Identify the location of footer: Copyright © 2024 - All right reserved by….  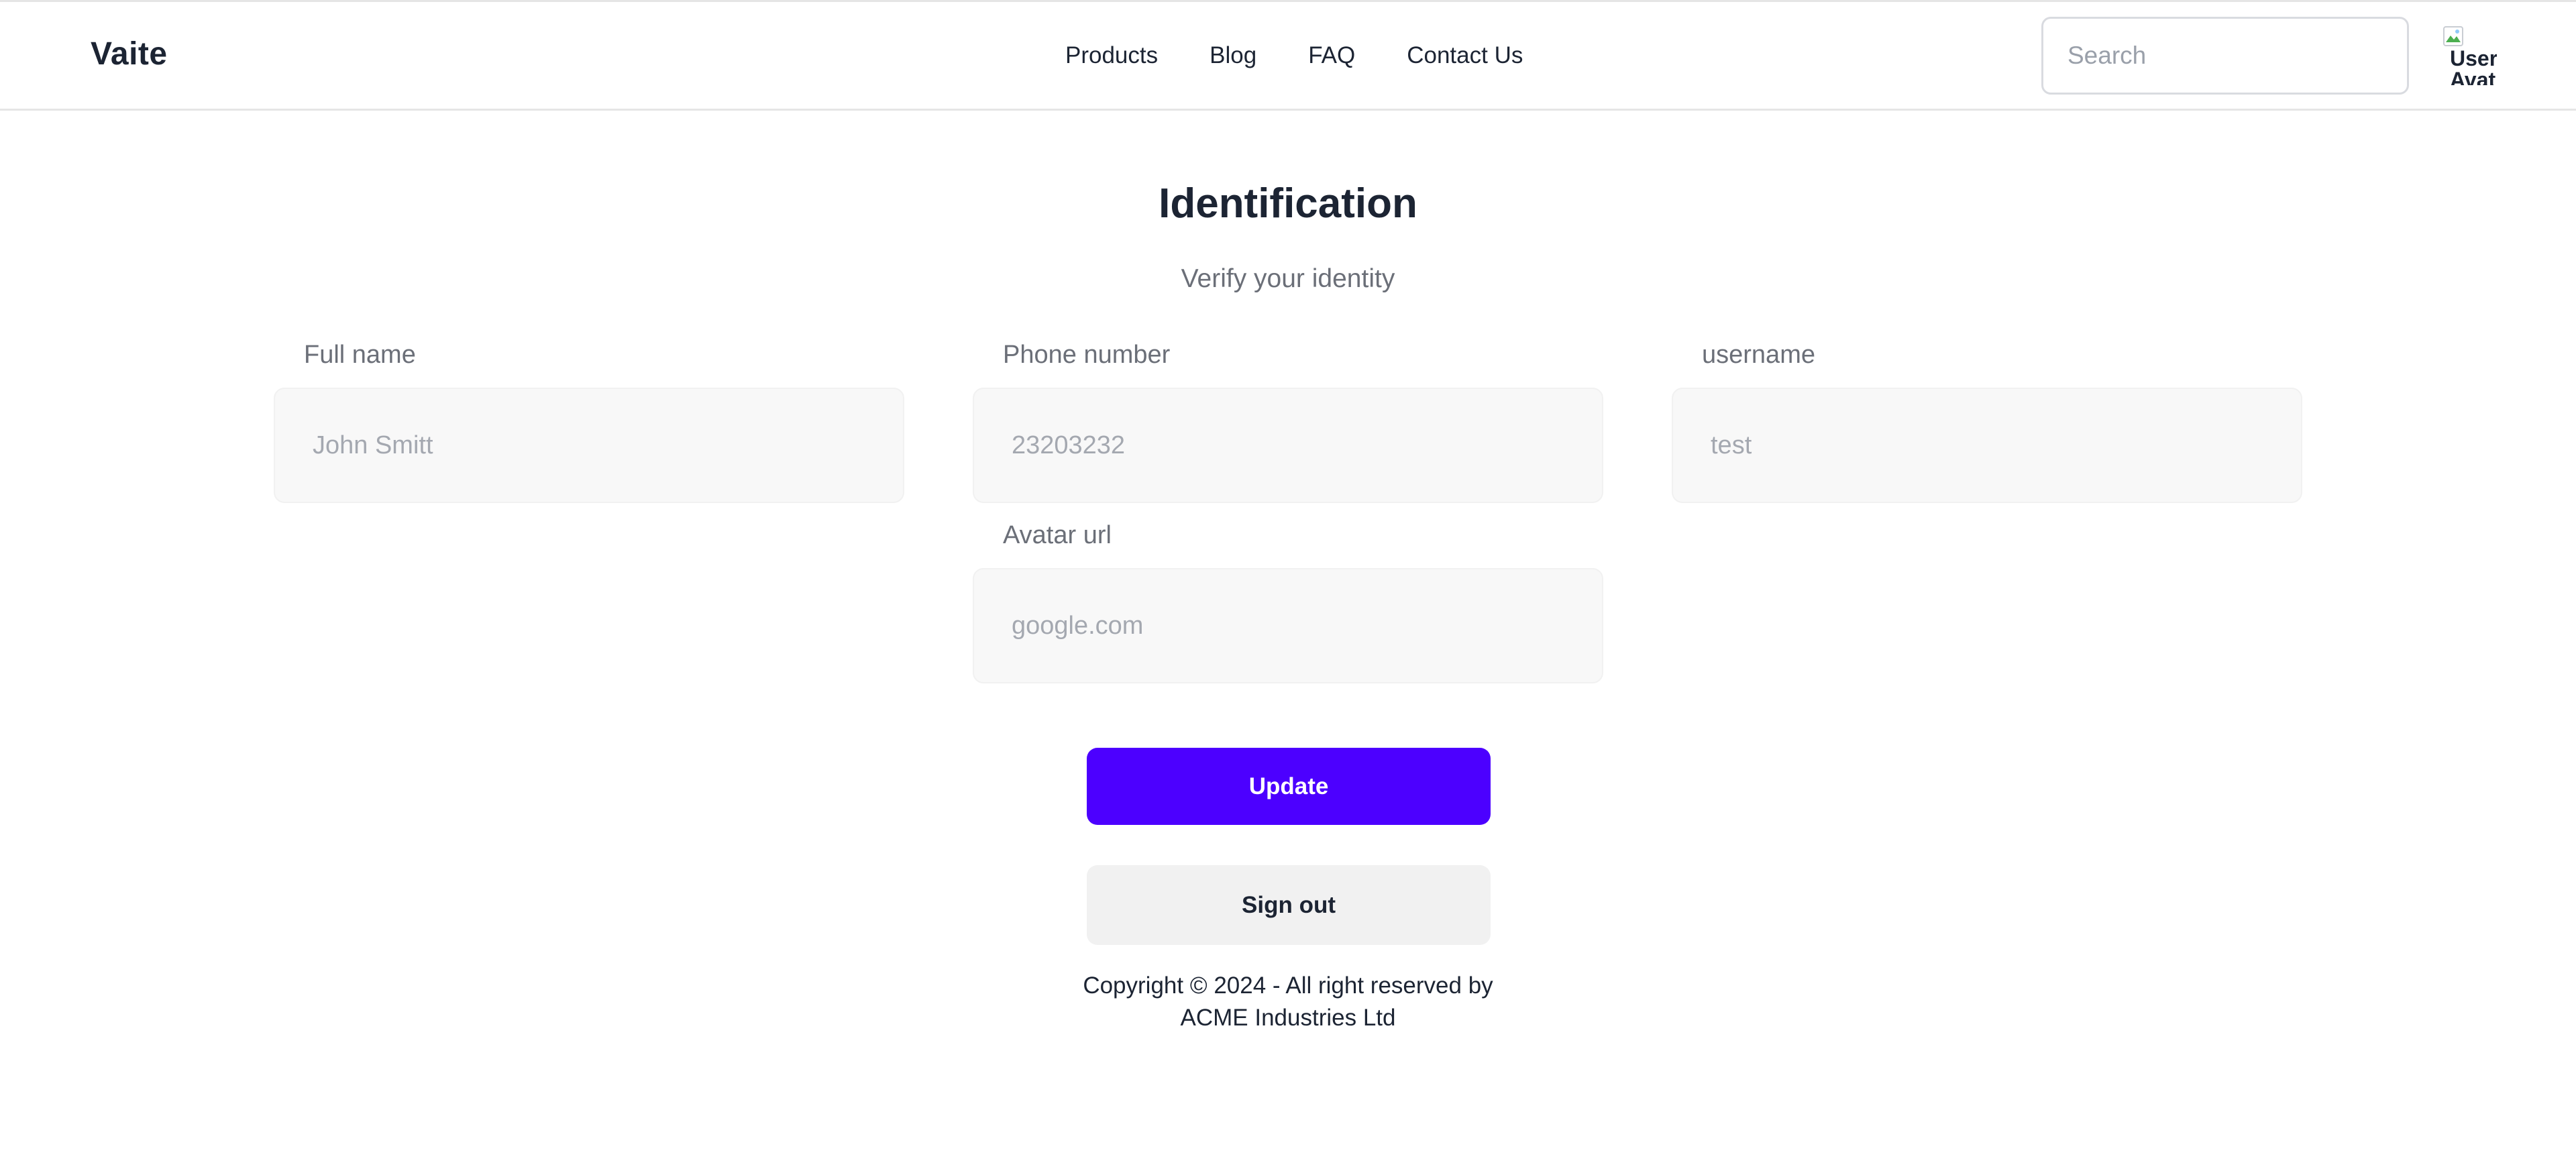
(1288, 1002).